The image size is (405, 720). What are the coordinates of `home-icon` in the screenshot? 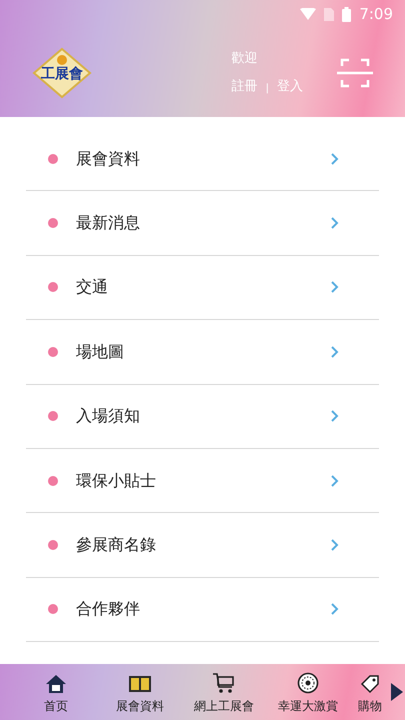 It's located at (56, 684).